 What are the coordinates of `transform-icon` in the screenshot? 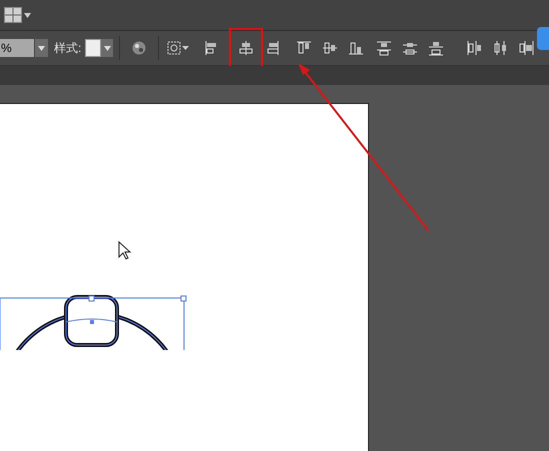 It's located at (178, 48).